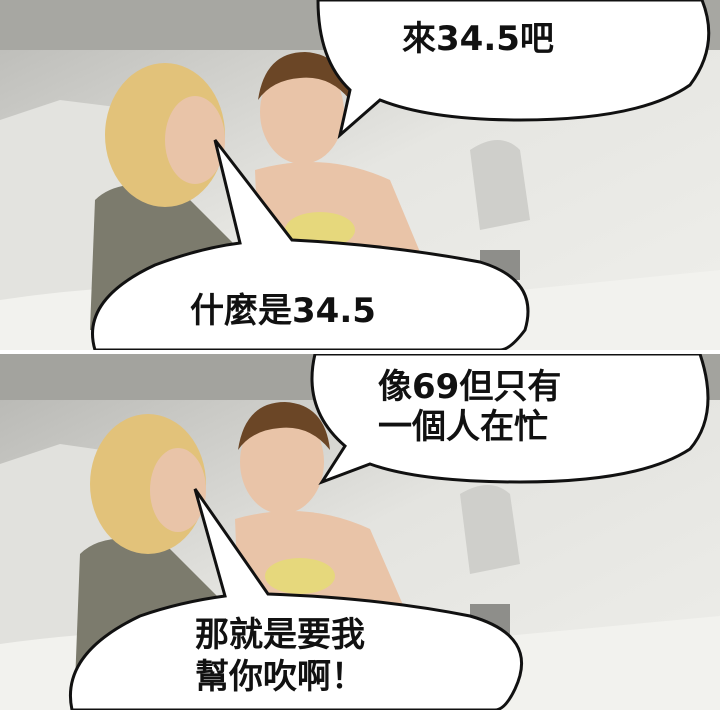 This screenshot has width=720, height=710. What do you see at coordinates (283, 311) in the screenshot?
I see `bubble-text-woman-top: 什麼是34.5` at bounding box center [283, 311].